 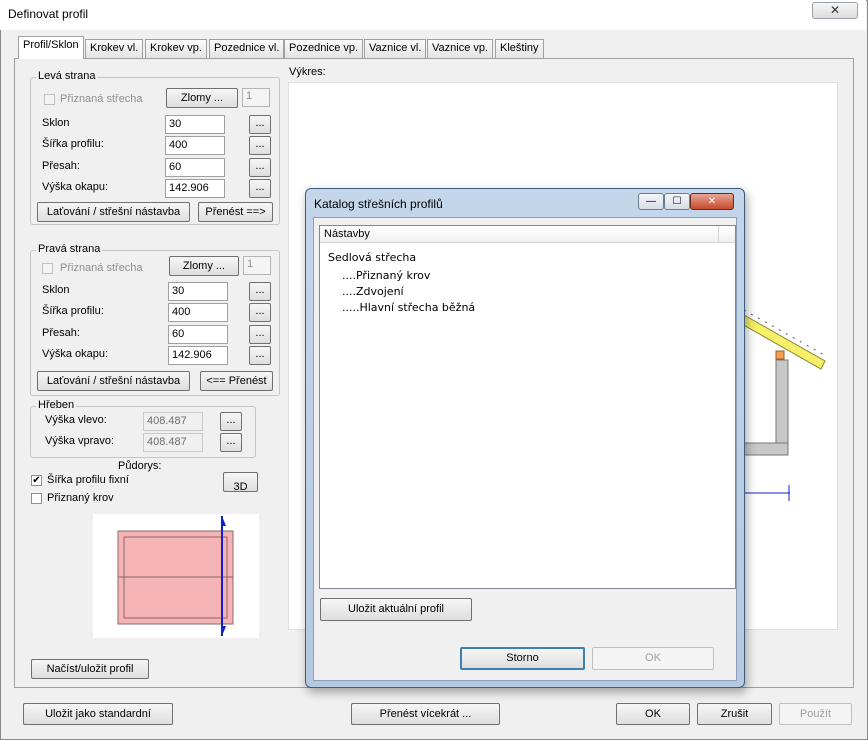 What do you see at coordinates (712, 201) in the screenshot?
I see `close-icon: ✕` at bounding box center [712, 201].